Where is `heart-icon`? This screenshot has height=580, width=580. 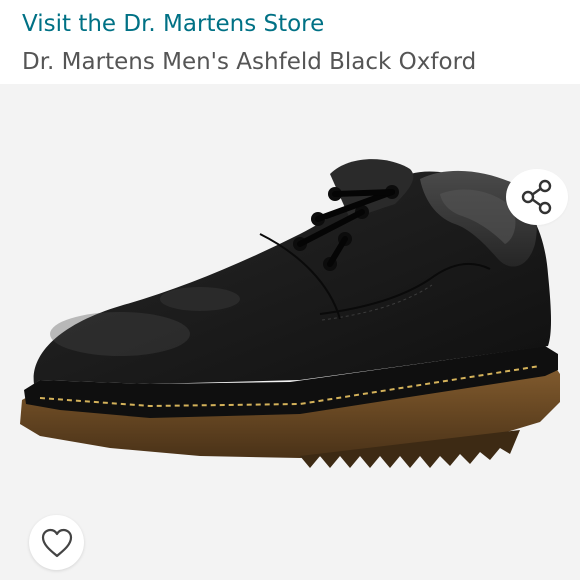
heart-icon is located at coordinates (56, 542).